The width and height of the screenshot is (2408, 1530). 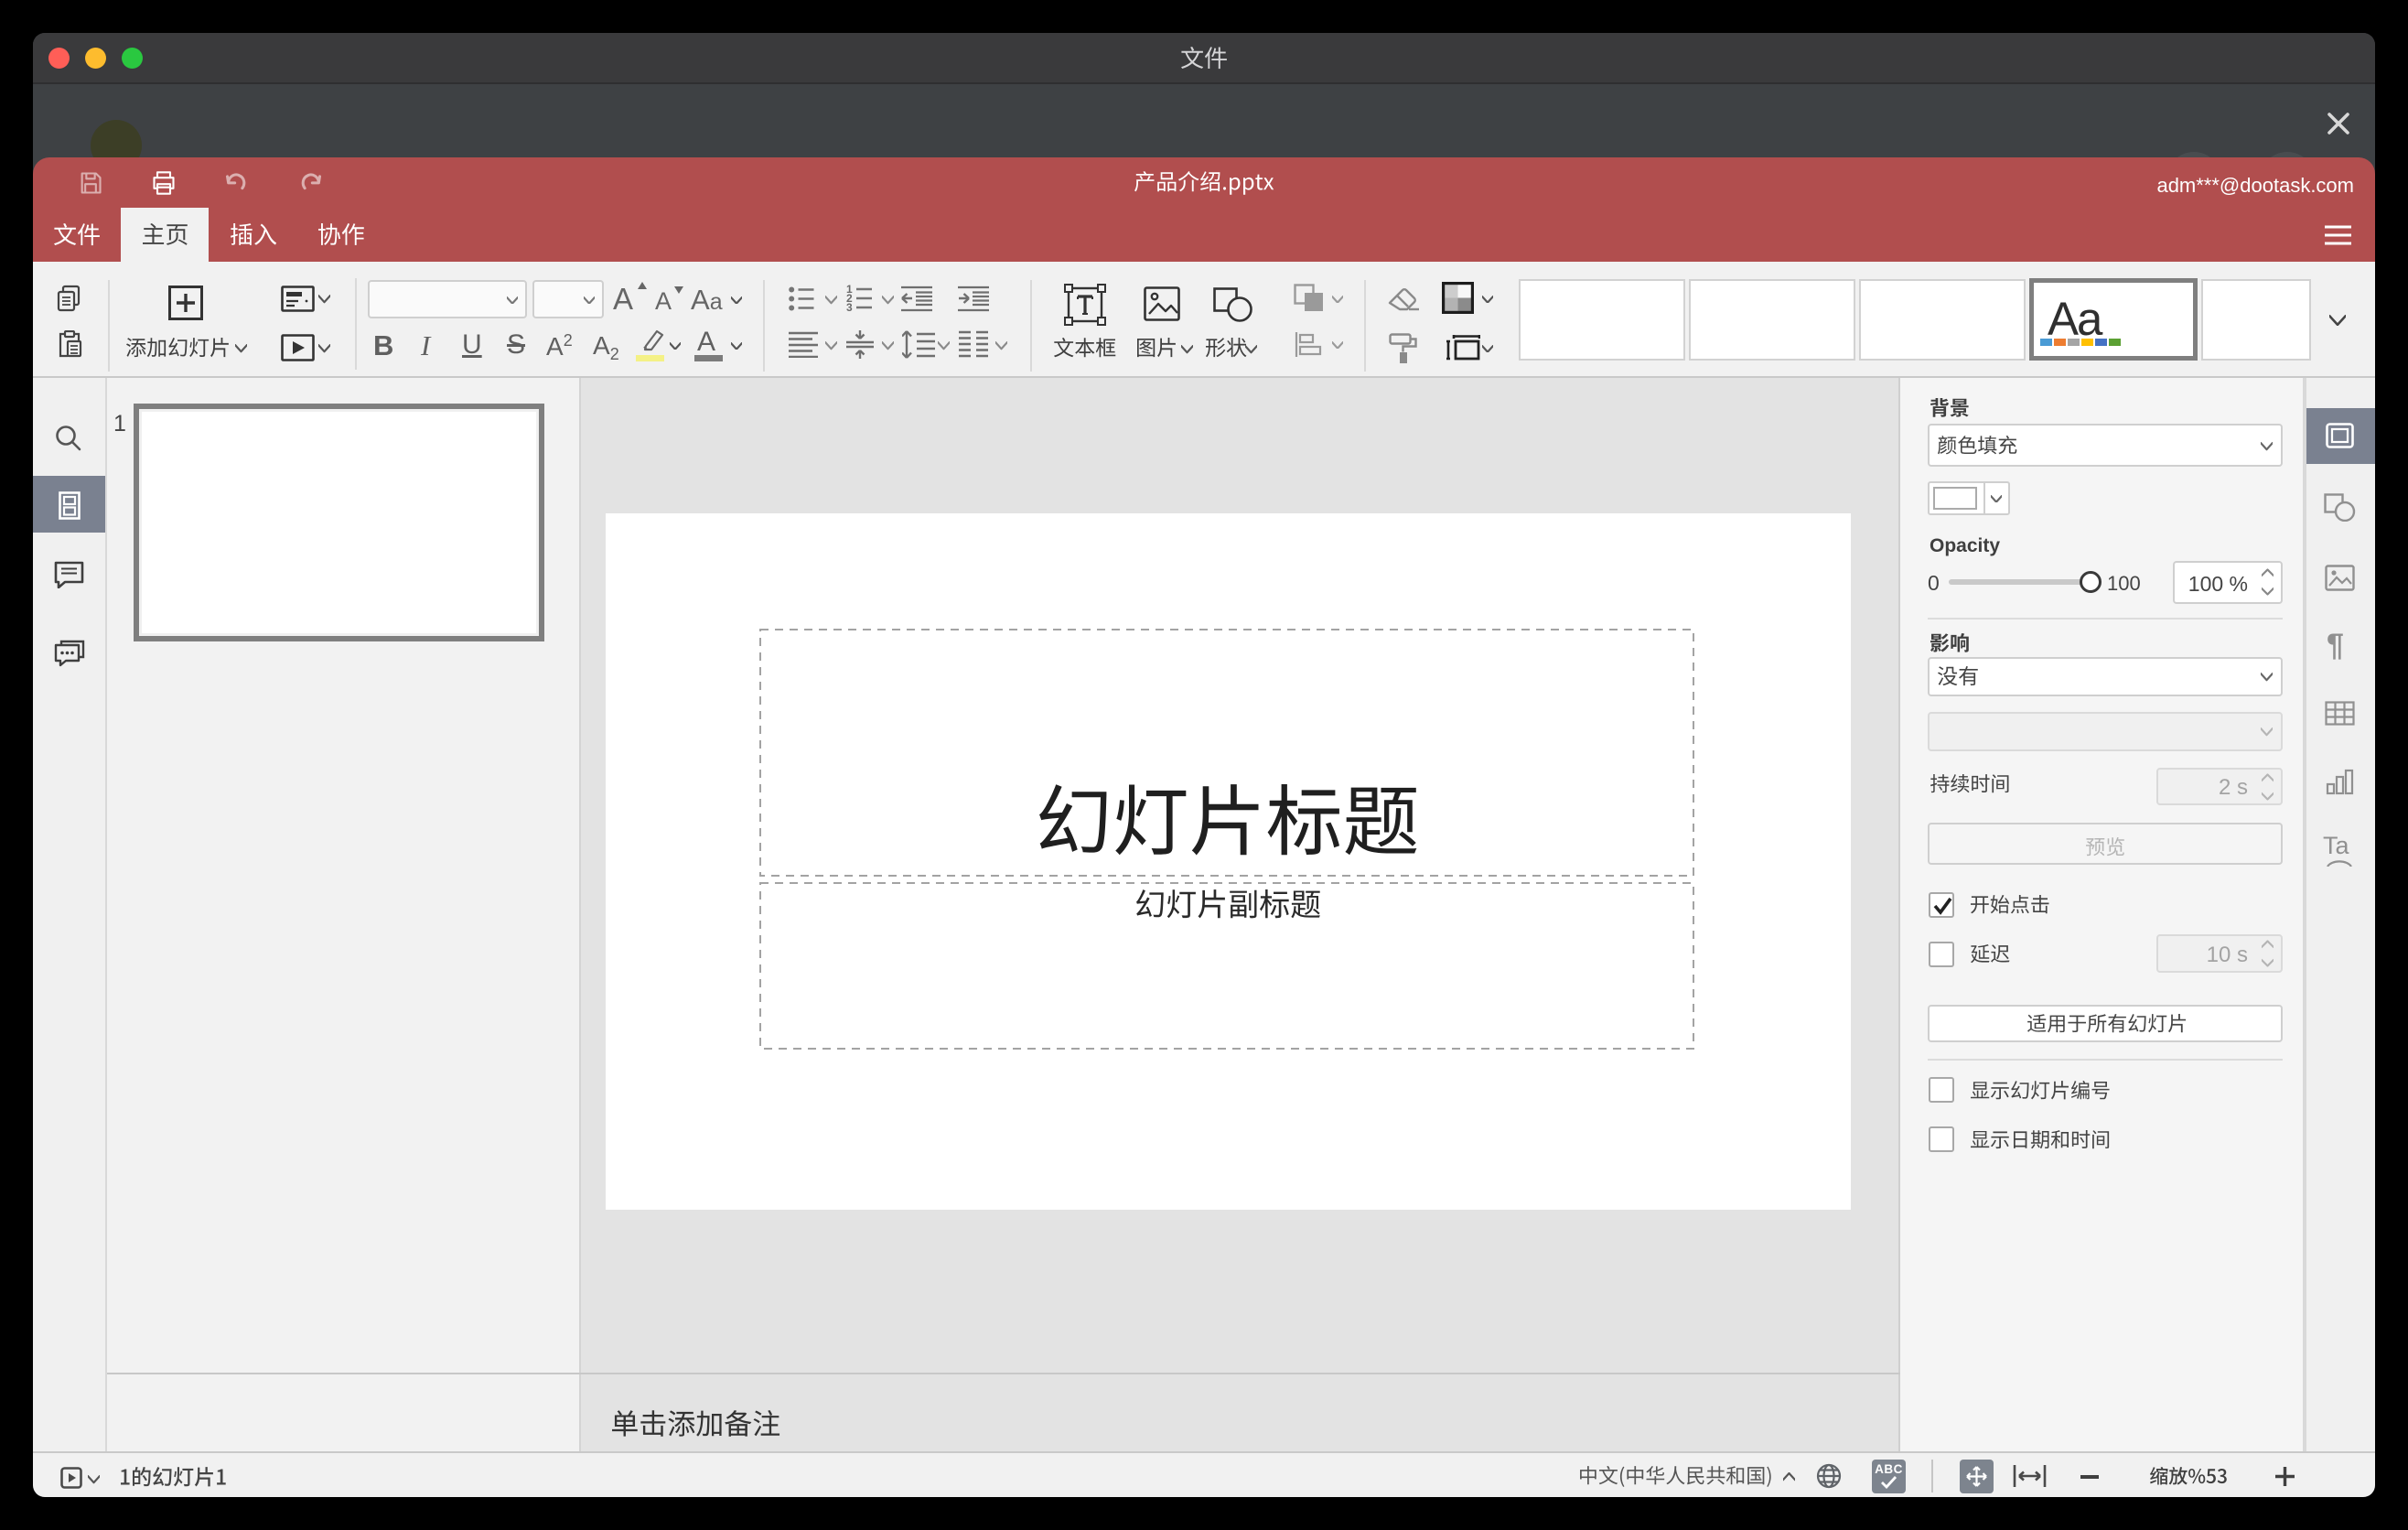 What do you see at coordinates (849, 306) in the screenshot?
I see `svg-text: 3` at bounding box center [849, 306].